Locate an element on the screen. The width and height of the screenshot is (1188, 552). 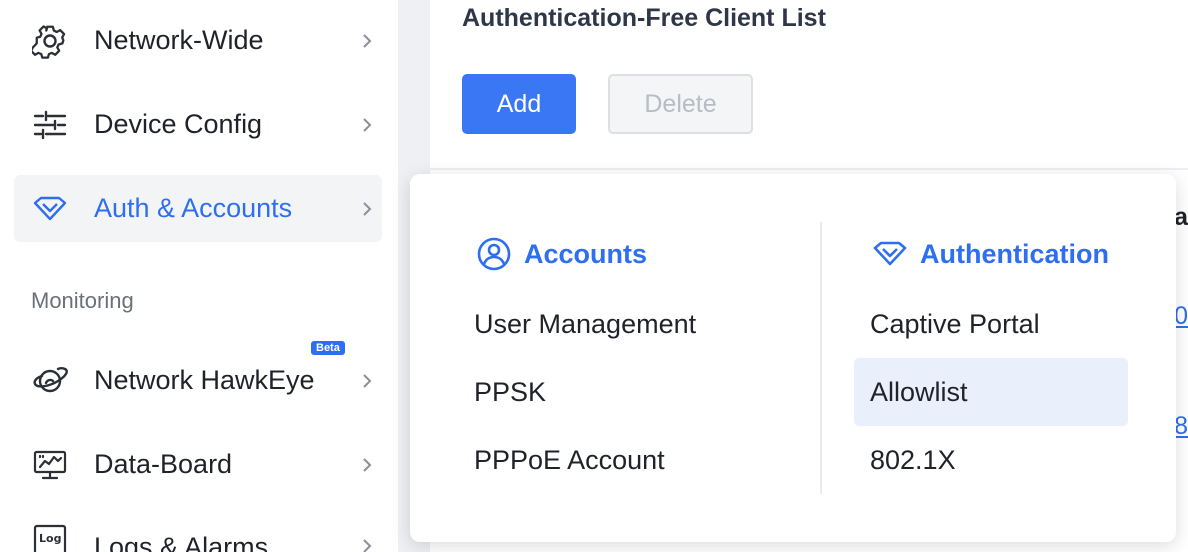
svg-text: Log is located at coordinates (50, 538).